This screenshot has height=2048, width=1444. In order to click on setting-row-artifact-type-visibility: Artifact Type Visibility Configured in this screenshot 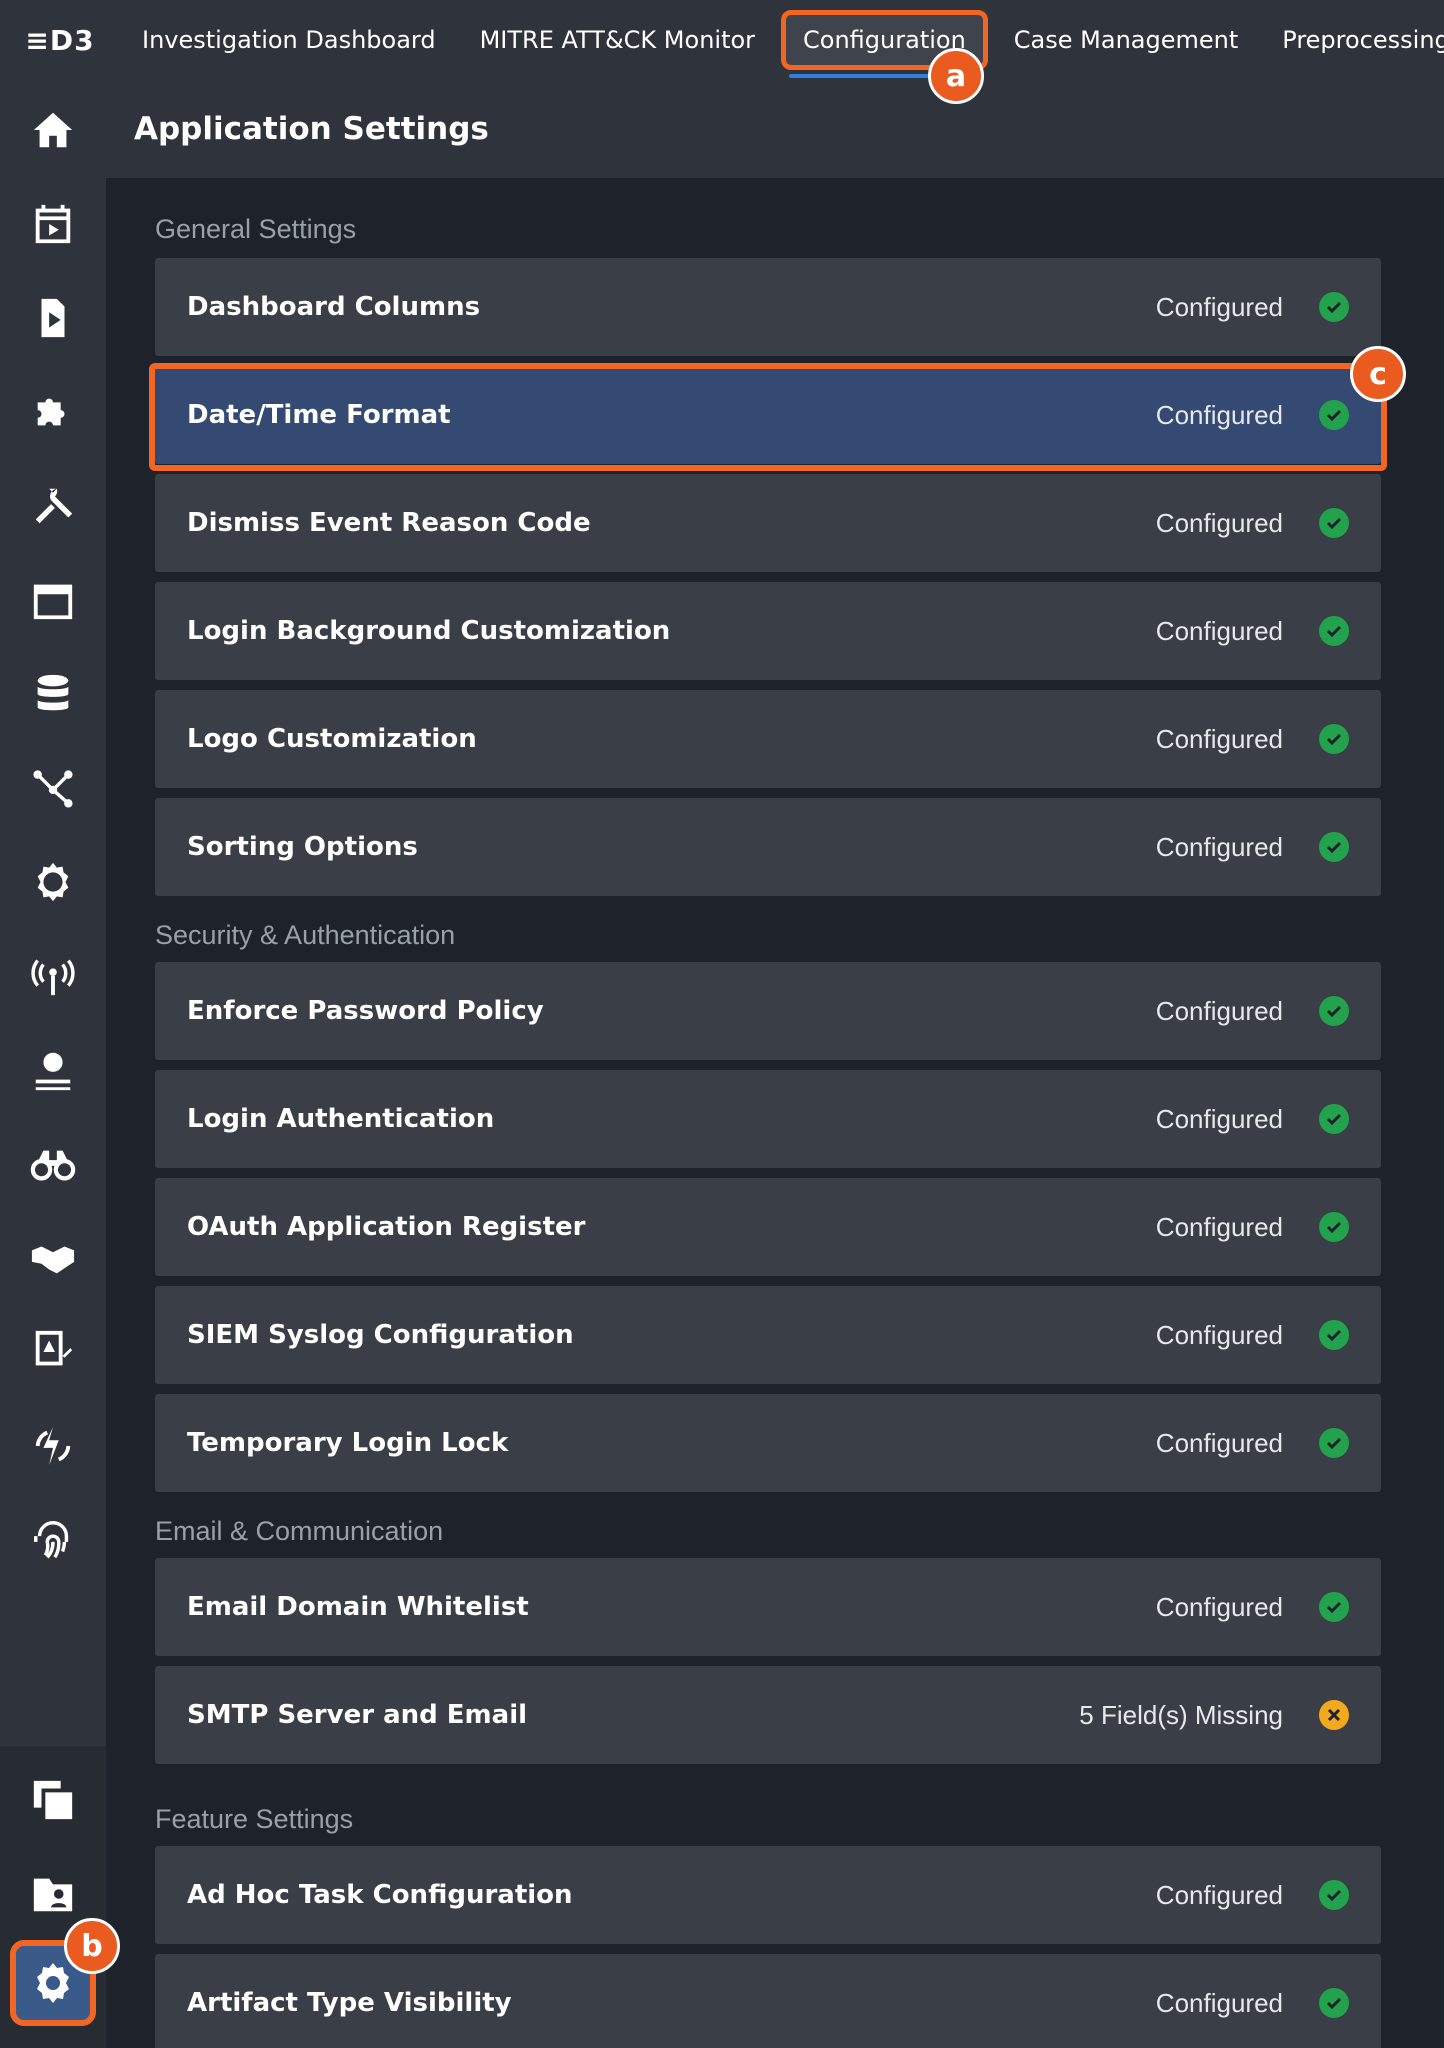, I will do `click(768, 2001)`.